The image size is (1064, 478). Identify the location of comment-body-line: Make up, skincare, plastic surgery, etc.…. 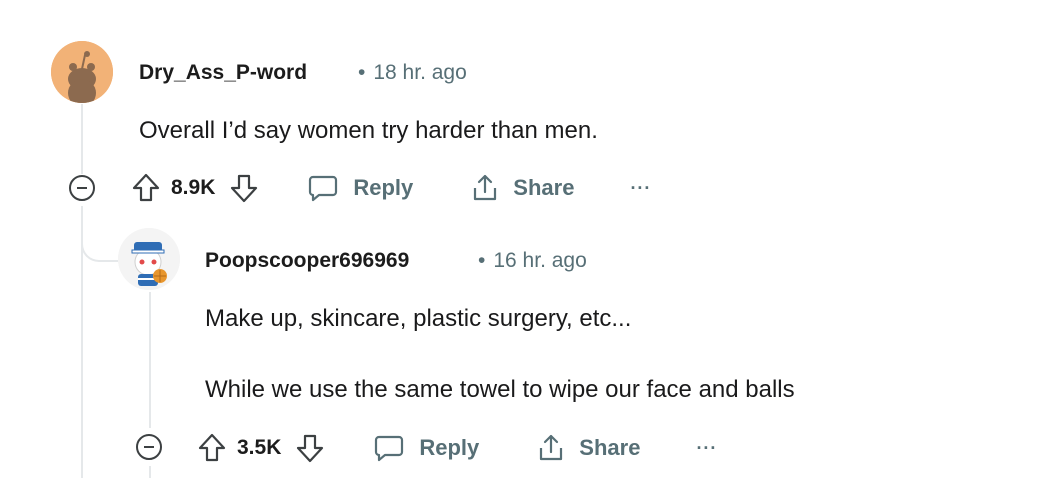
(418, 318).